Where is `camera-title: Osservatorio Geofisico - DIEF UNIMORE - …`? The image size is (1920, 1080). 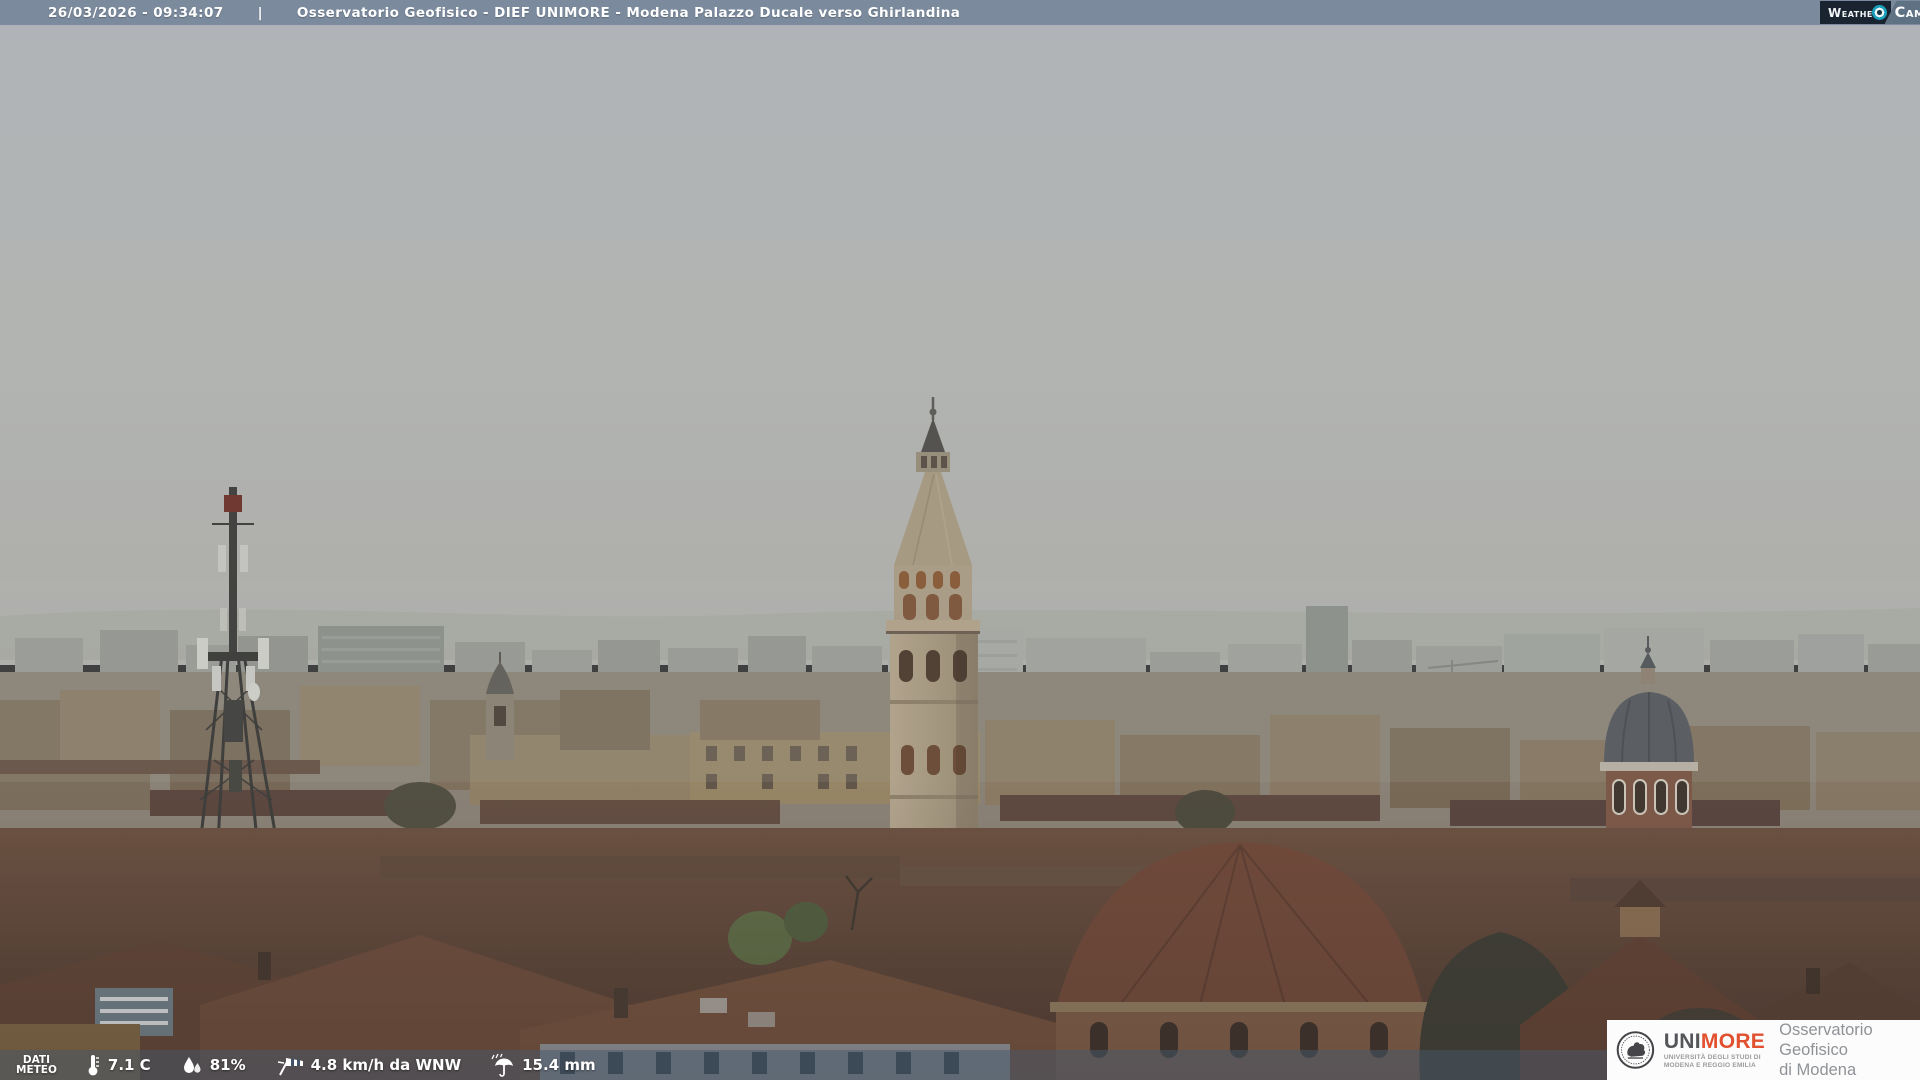
camera-title: Osservatorio Geofisico - DIEF UNIMORE - … is located at coordinates (628, 12).